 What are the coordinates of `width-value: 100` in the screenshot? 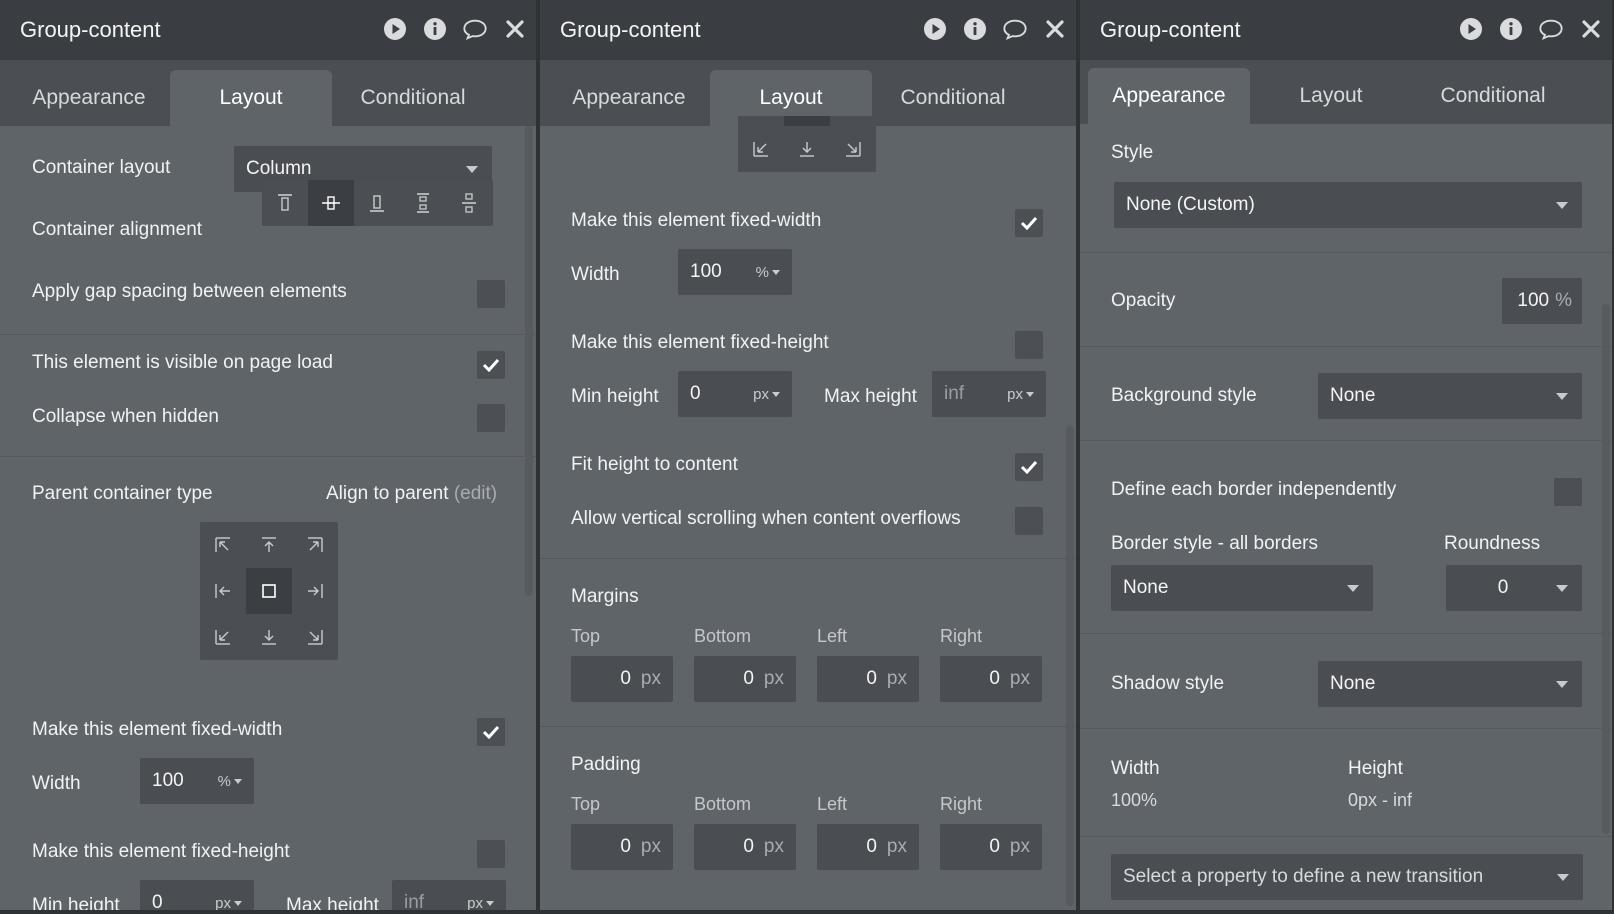 It's located at (168, 780).